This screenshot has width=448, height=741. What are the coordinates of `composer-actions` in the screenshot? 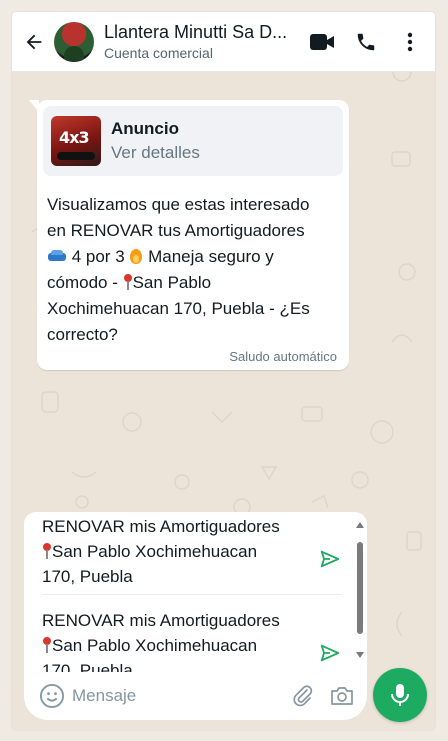 It's located at (323, 696).